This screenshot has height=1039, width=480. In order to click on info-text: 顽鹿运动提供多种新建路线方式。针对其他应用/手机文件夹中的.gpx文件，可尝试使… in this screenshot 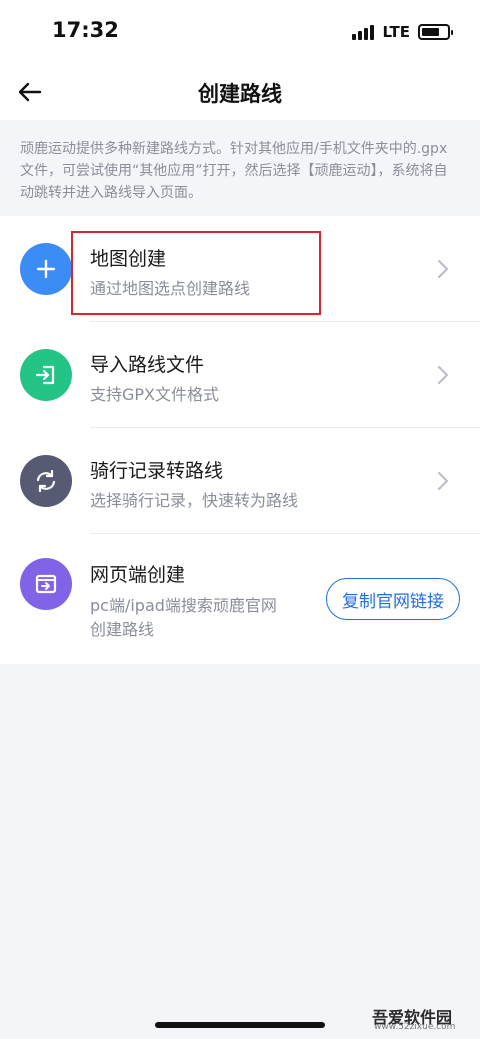, I will do `click(240, 170)`.